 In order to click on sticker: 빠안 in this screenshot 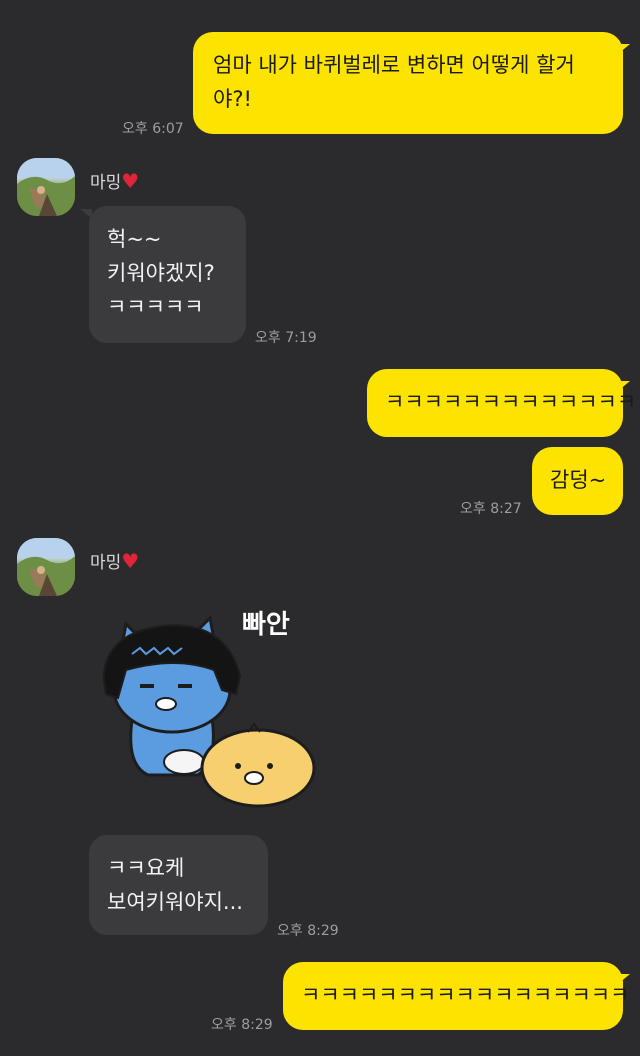, I will do `click(212, 700)`.